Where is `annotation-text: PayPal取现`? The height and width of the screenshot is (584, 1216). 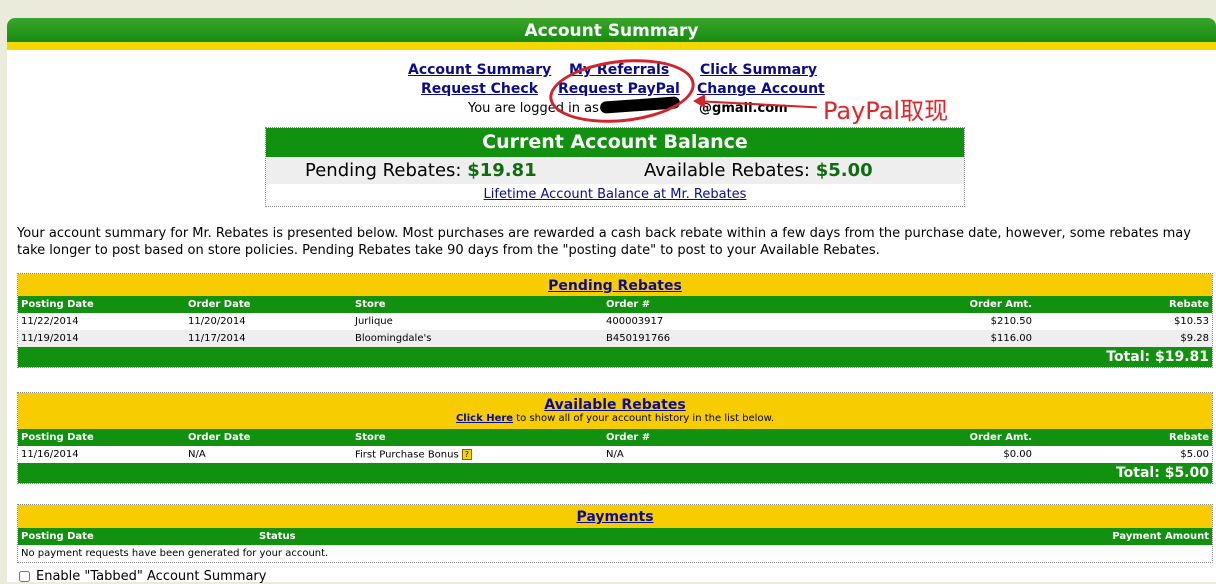 annotation-text: PayPal取现 is located at coordinates (886, 111).